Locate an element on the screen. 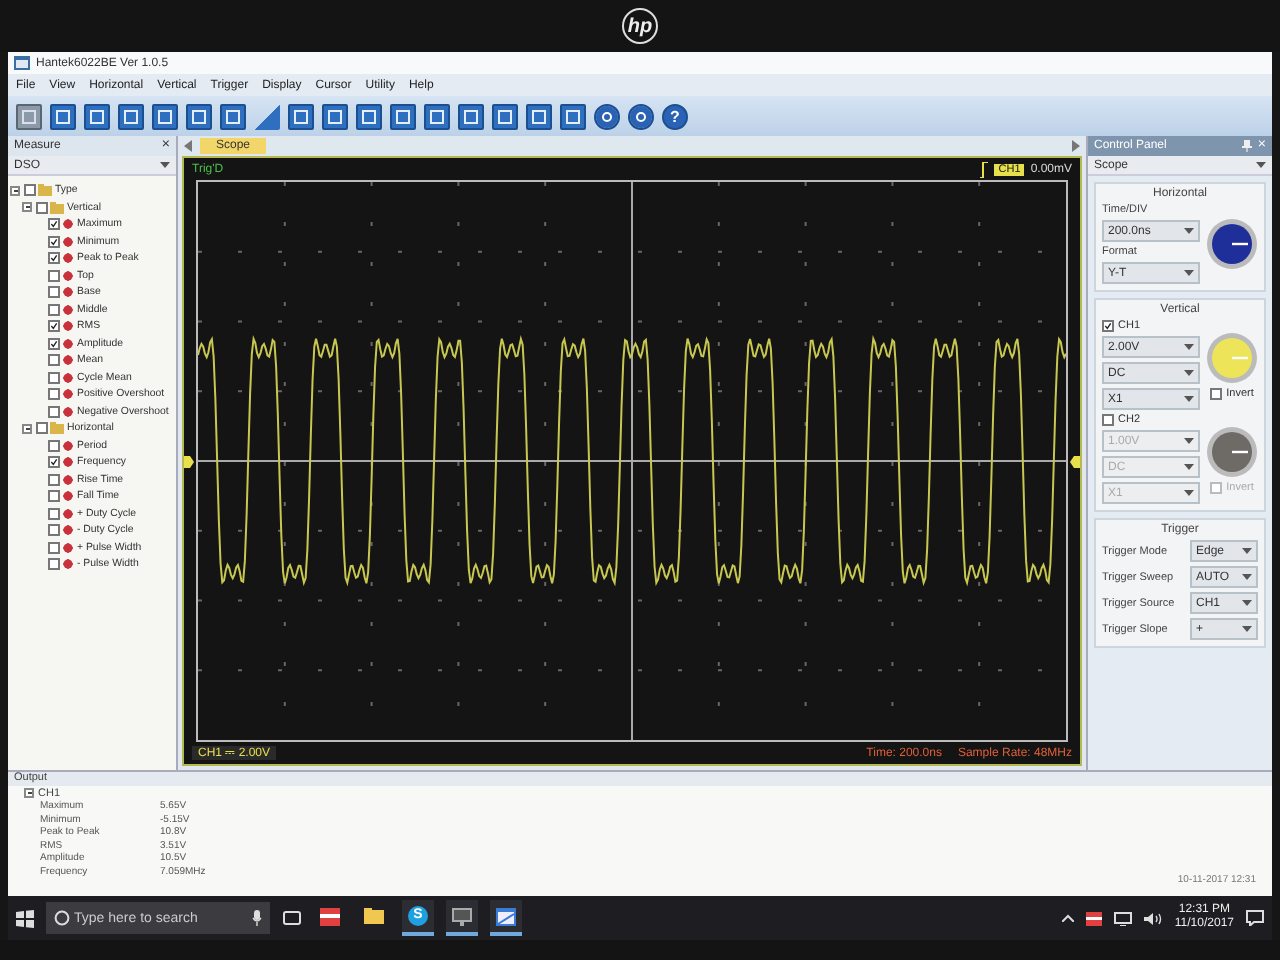 The width and height of the screenshot is (1280, 960). pause-button is located at coordinates (641, 116).